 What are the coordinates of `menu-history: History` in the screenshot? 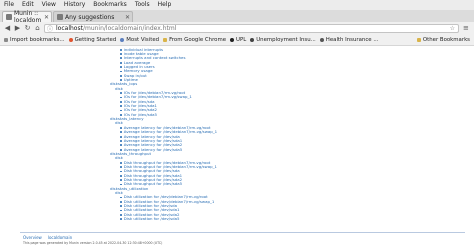 It's located at (74, 5).